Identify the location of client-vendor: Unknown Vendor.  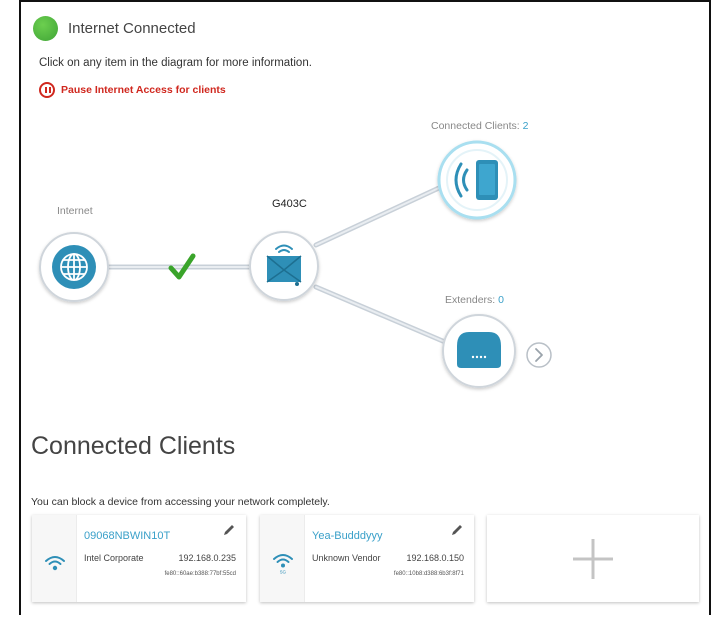
(346, 558).